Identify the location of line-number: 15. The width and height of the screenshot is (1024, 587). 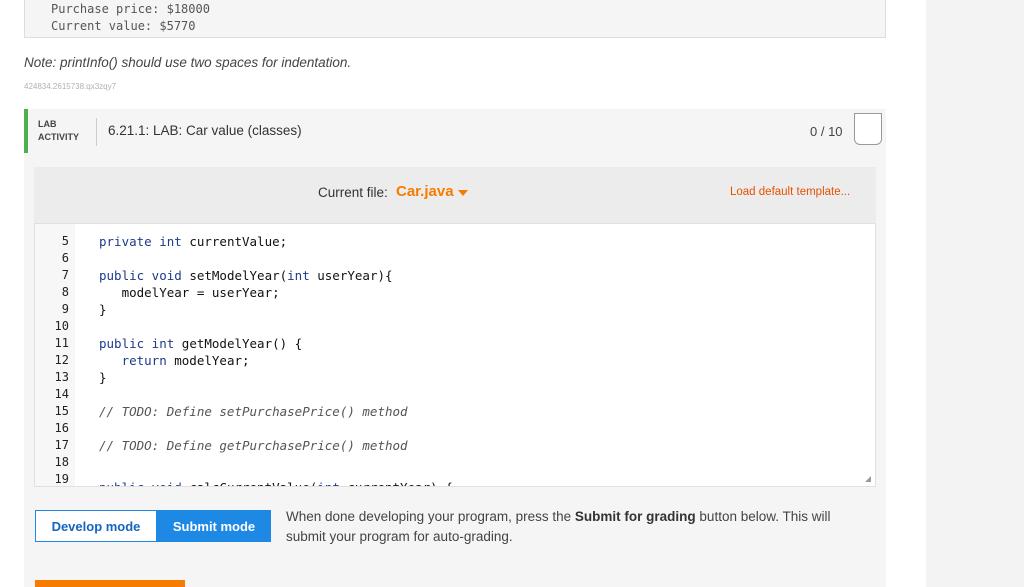
(61, 411).